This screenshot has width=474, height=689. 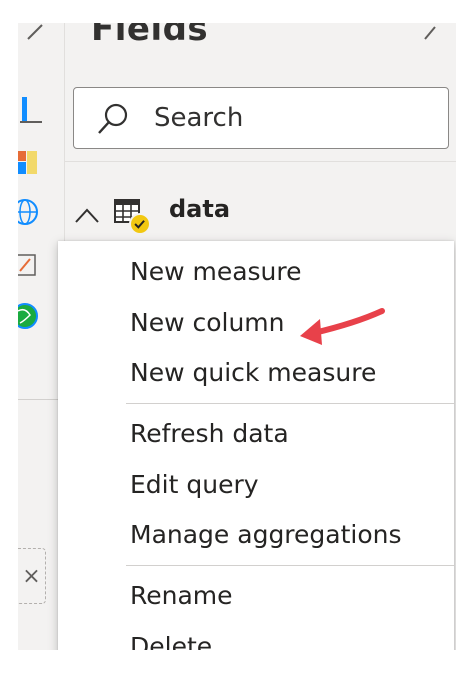 What do you see at coordinates (29, 164) in the screenshot?
I see `treemap-icon` at bounding box center [29, 164].